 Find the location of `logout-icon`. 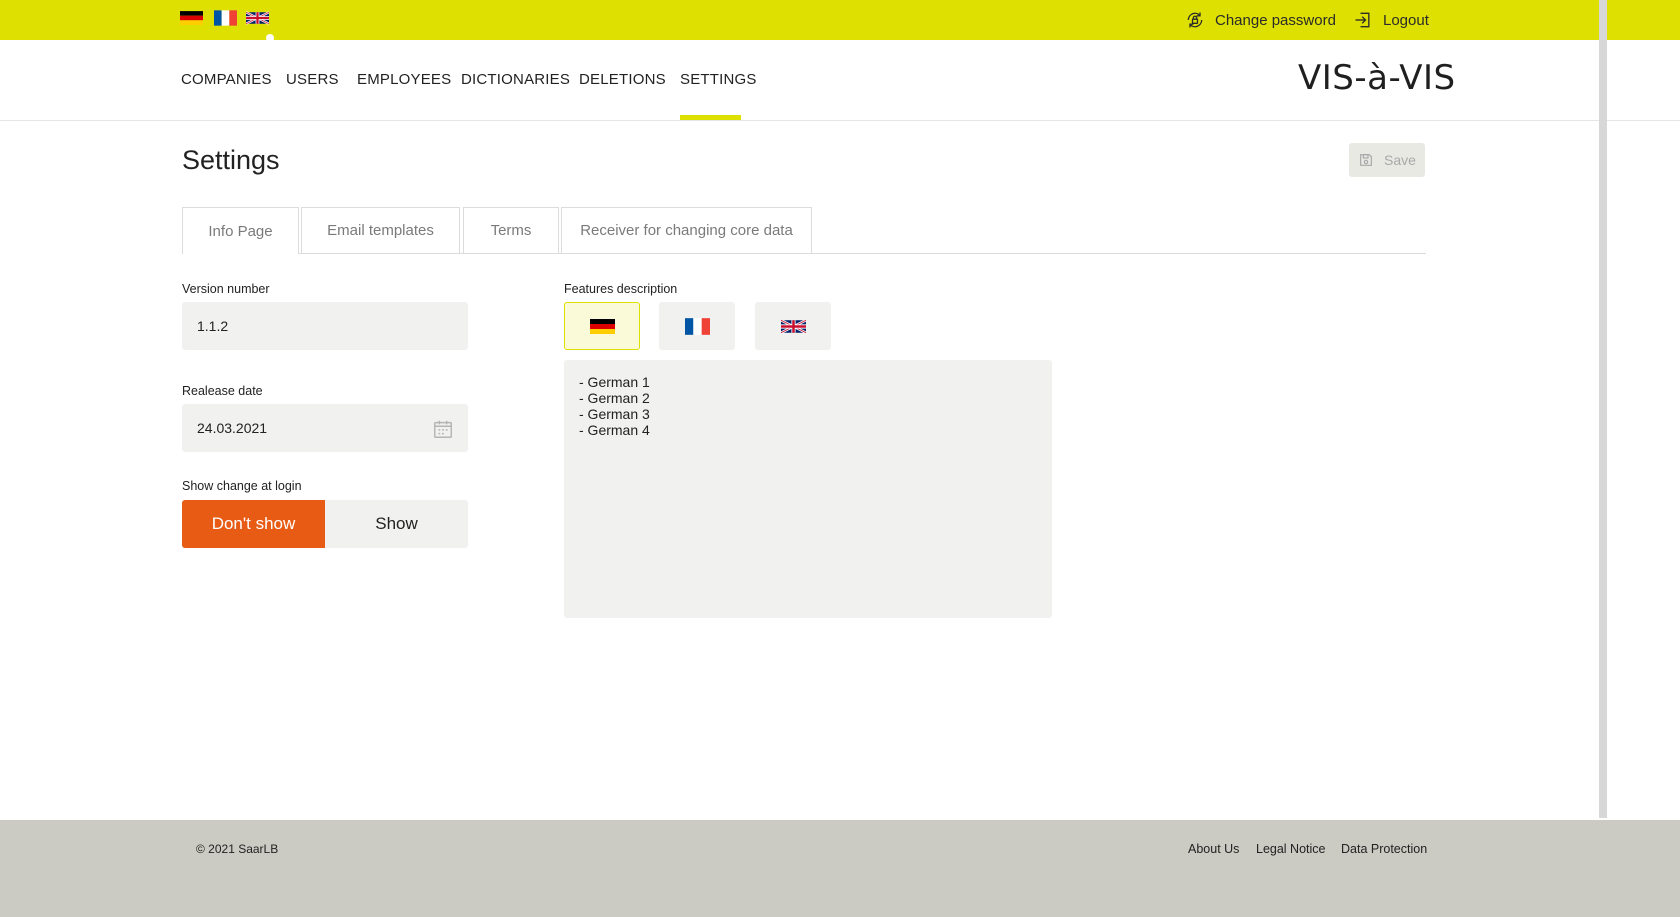

logout-icon is located at coordinates (1362, 20).